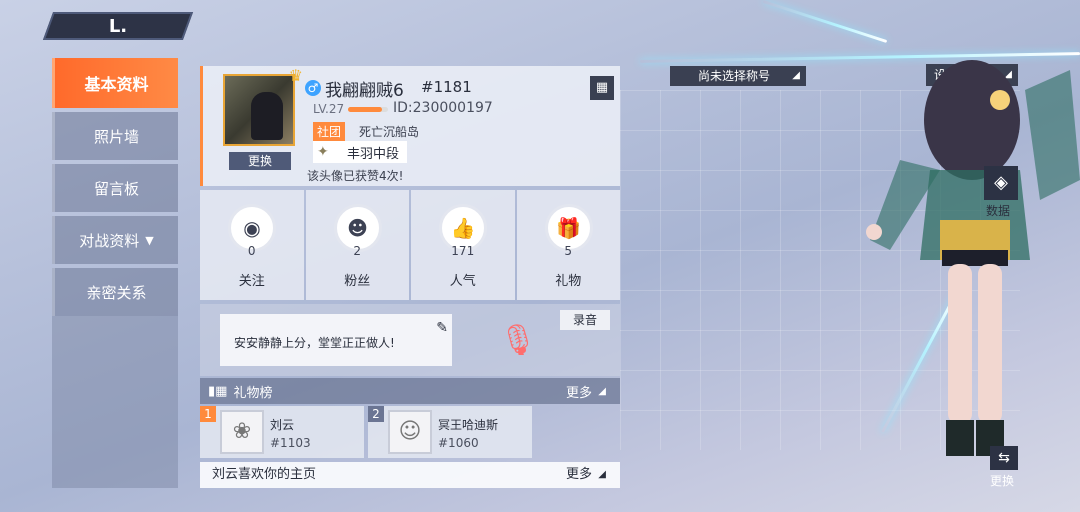 The image size is (1080, 512). What do you see at coordinates (998, 211) in the screenshot?
I see `data-label: 数据` at bounding box center [998, 211].